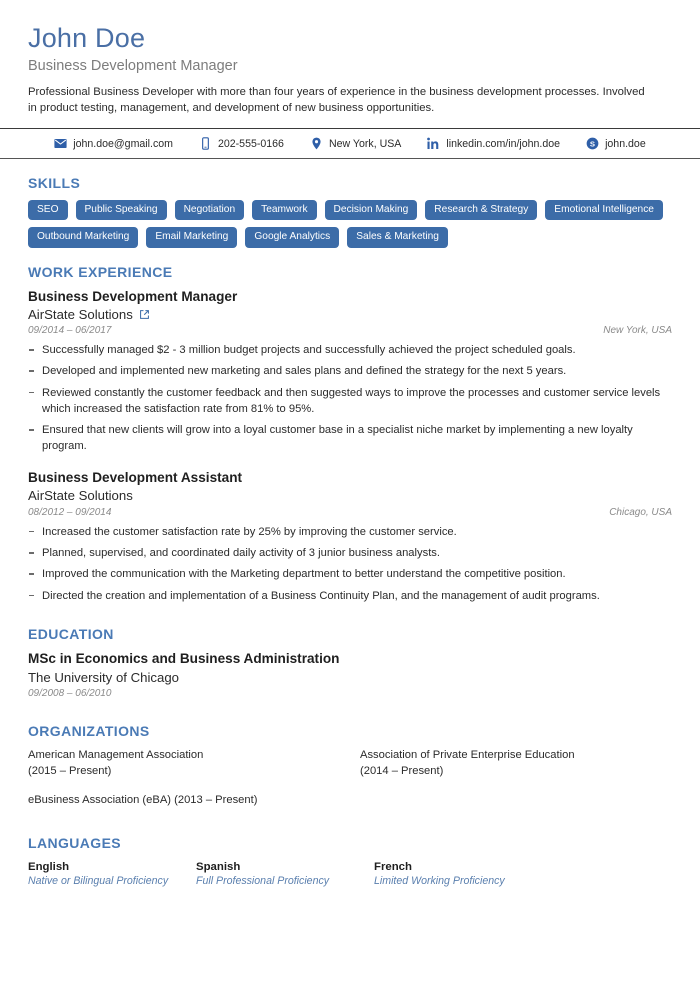 This screenshot has height=991, width=700. I want to click on skill-pill: Email Marketing, so click(192, 237).